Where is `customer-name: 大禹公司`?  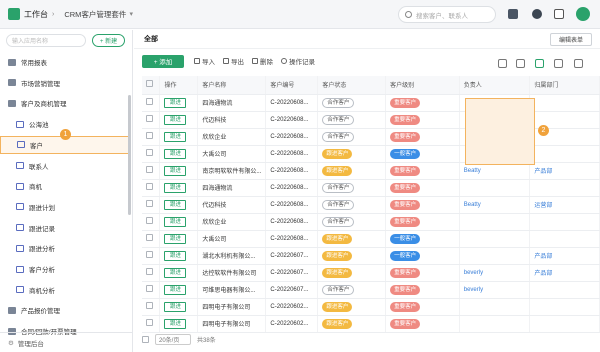
customer-name: 大禹公司 is located at coordinates (232, 154).